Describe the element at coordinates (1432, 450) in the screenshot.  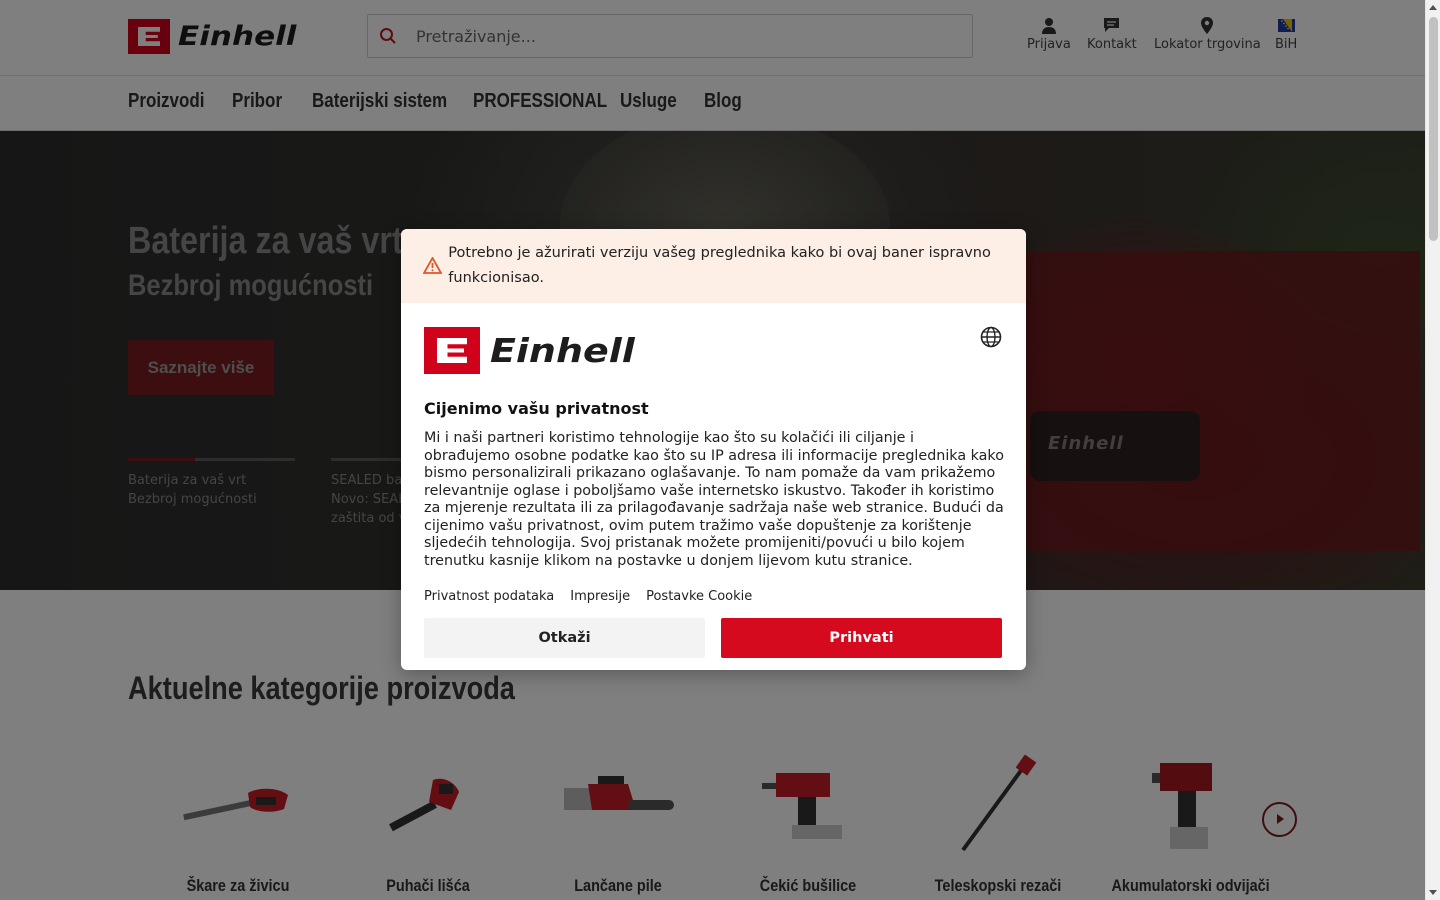
I see `page-scrollbar` at that location.